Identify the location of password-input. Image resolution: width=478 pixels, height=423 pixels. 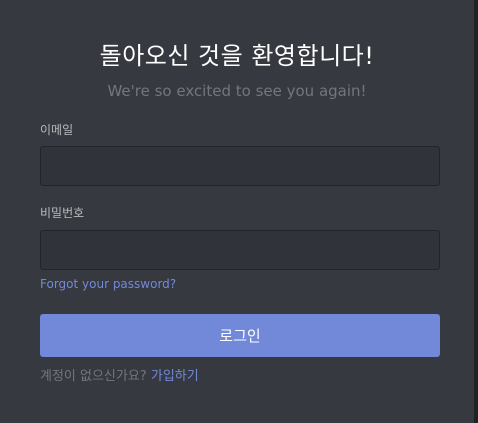
(240, 250).